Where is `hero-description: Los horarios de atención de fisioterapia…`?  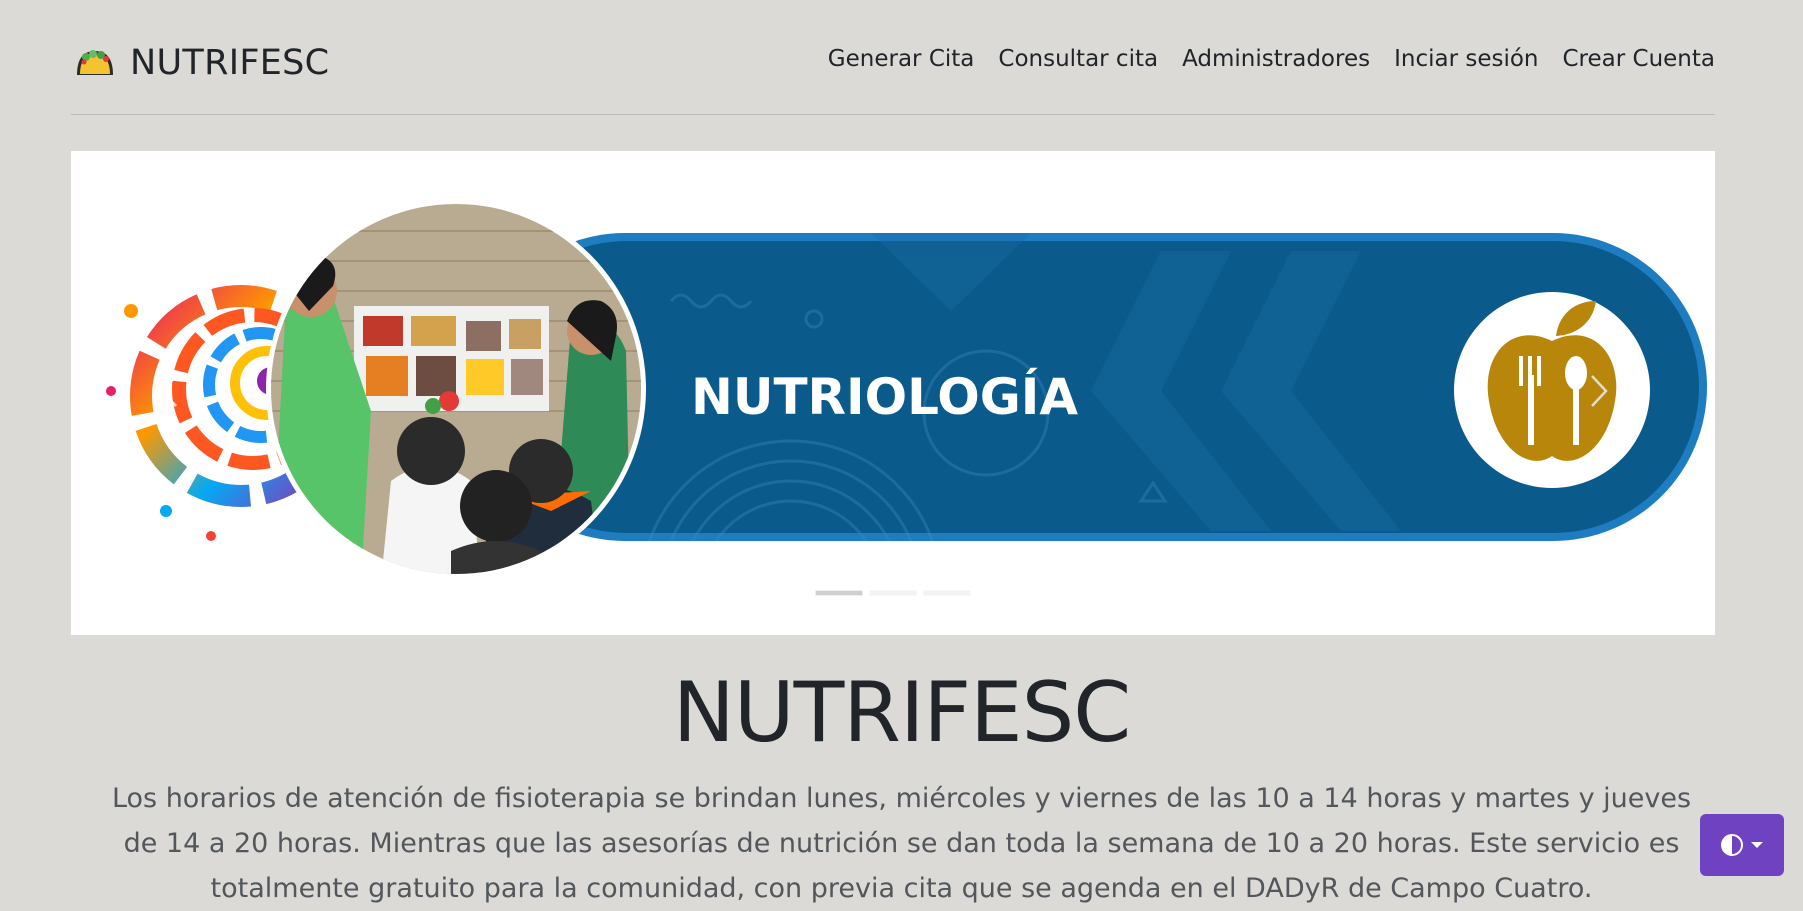 hero-description: Los horarios de atención de fisioterapia… is located at coordinates (901, 843).